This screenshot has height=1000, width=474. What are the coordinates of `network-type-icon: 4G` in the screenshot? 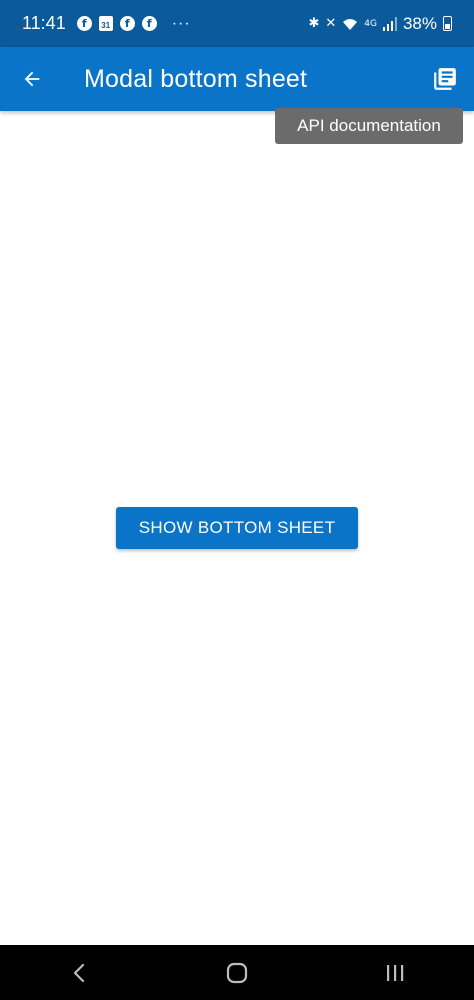 It's located at (370, 23).